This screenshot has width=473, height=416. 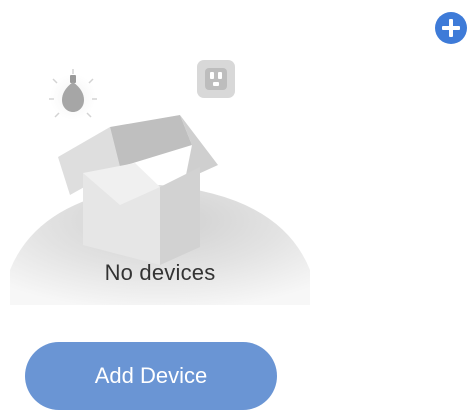 I want to click on smart-plug-icon, so click(x=216, y=79).